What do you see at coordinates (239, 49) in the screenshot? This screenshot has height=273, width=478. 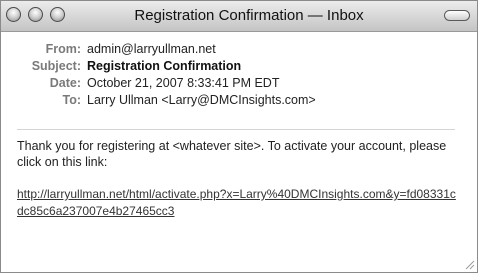 I see `from-row: From: admin@larryullman.net` at bounding box center [239, 49].